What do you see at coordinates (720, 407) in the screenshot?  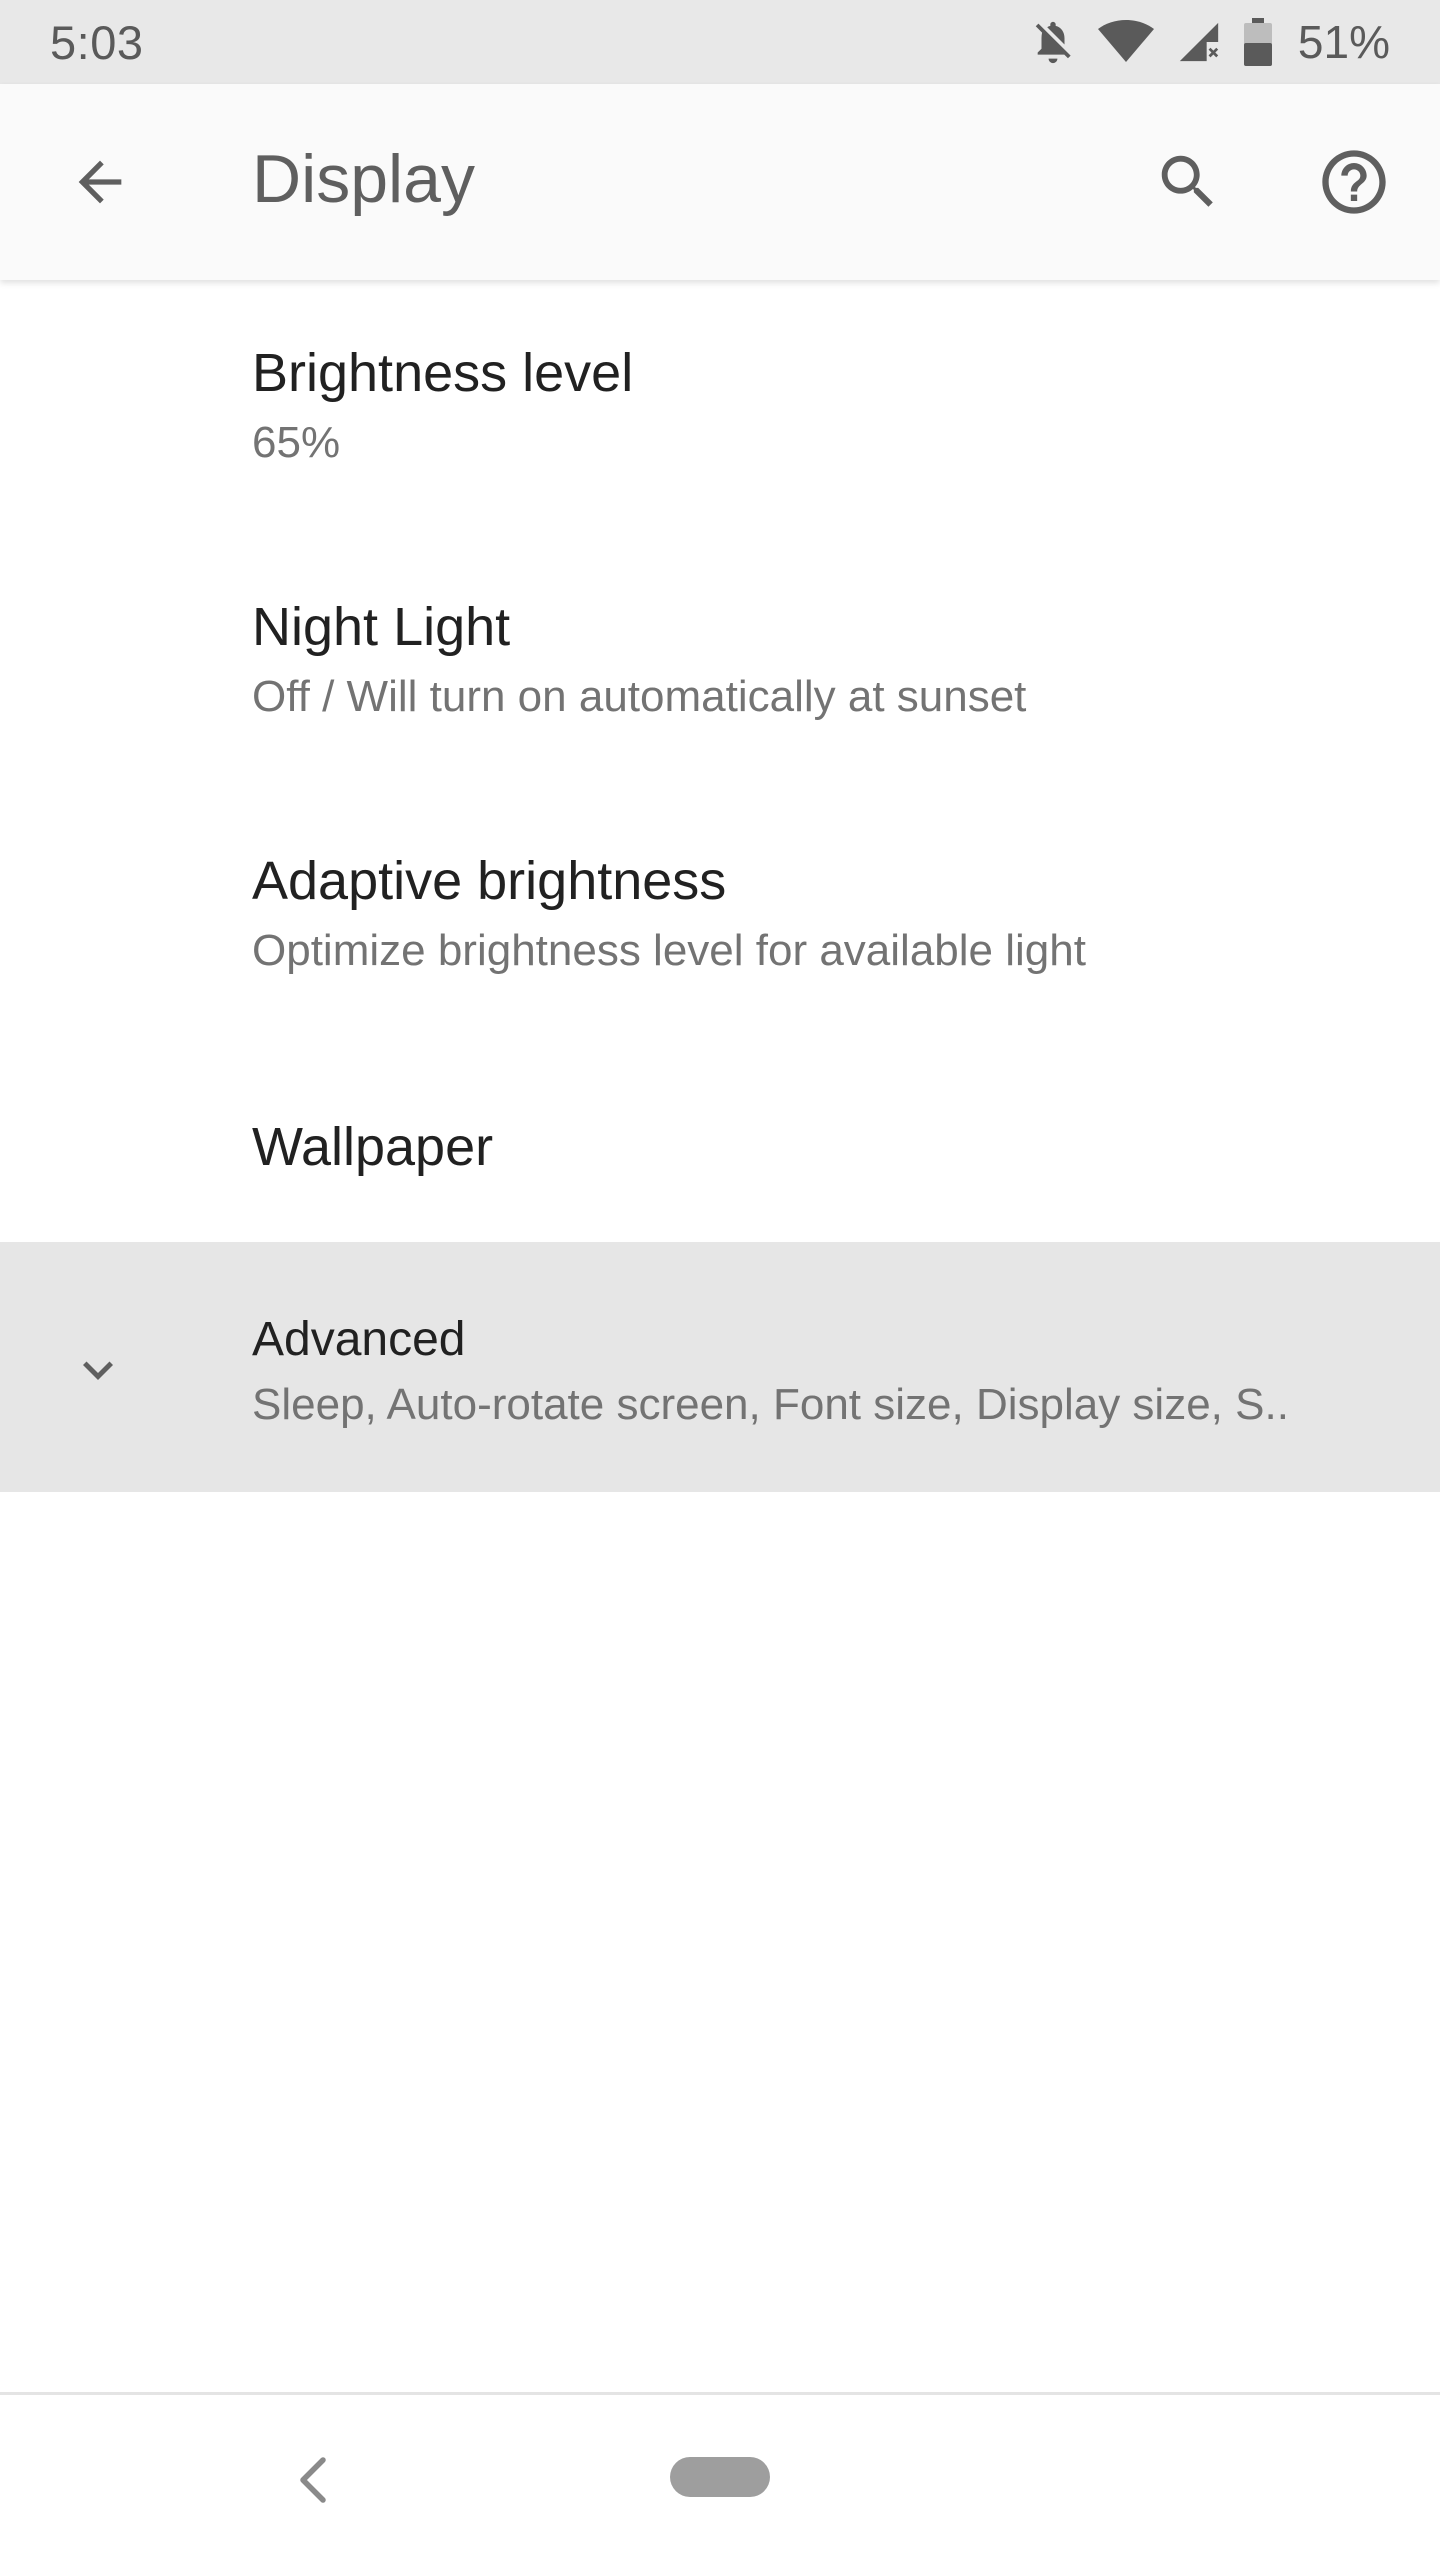 I see `setting-brightness-level: Brightness level 65%` at bounding box center [720, 407].